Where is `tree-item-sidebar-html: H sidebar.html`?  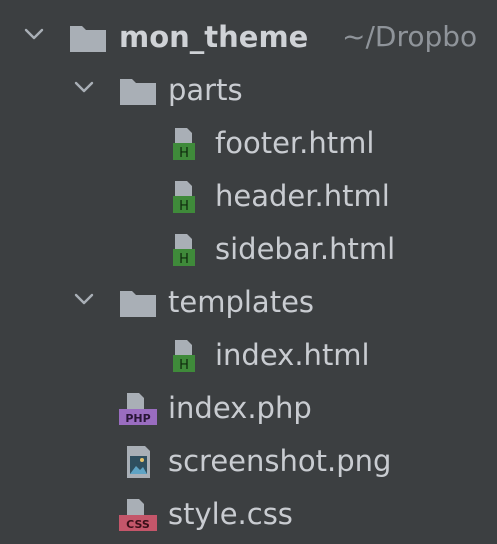
tree-item-sidebar-html: H sidebar.html is located at coordinates (248, 248).